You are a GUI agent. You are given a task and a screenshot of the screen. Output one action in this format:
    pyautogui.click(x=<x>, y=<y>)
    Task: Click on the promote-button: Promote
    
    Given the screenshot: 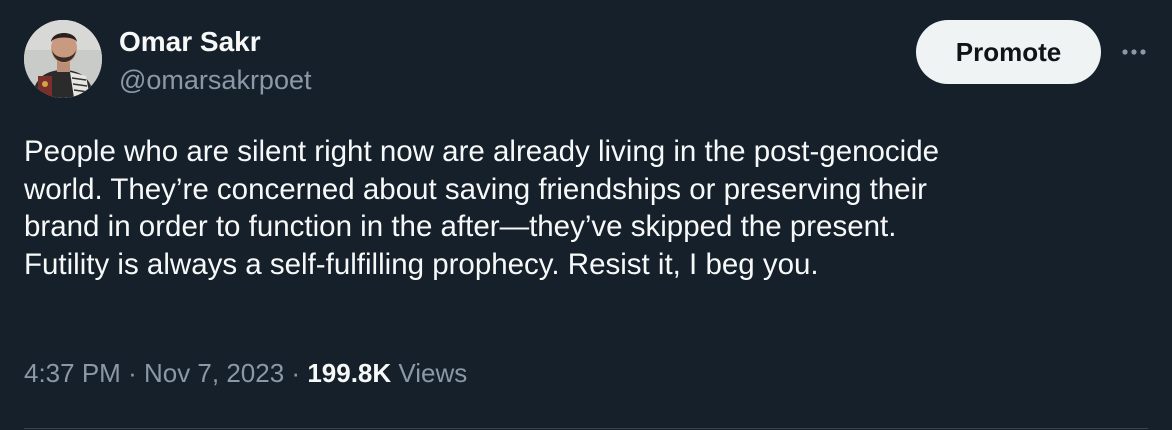 What is the action you would take?
    pyautogui.click(x=1008, y=52)
    